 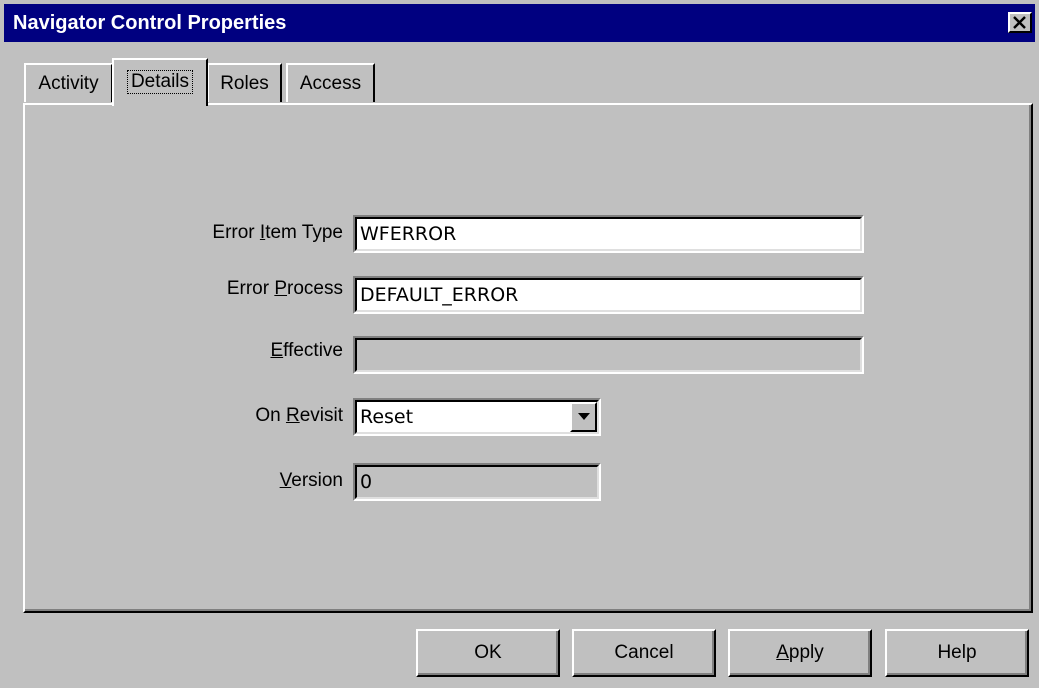 I want to click on error-item-type-field: WFERROR, so click(x=608, y=234).